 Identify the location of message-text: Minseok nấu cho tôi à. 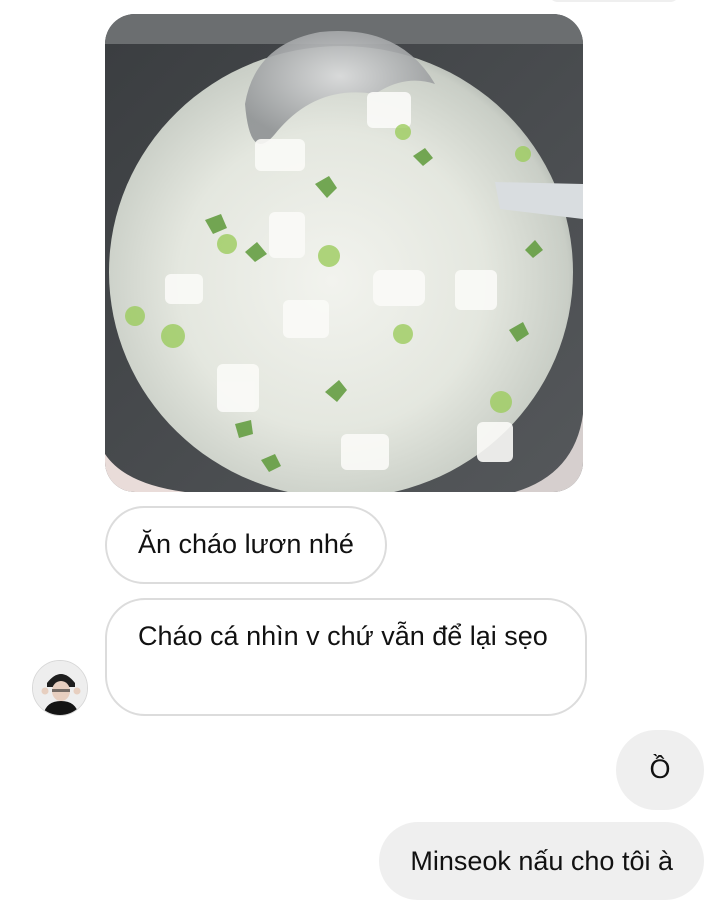
(541, 861).